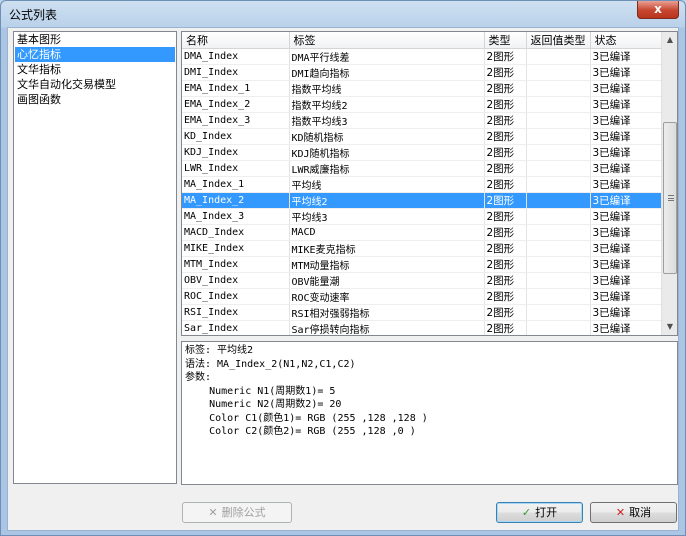  What do you see at coordinates (387, 296) in the screenshot?
I see `table-cell: ROC变动速率` at bounding box center [387, 296].